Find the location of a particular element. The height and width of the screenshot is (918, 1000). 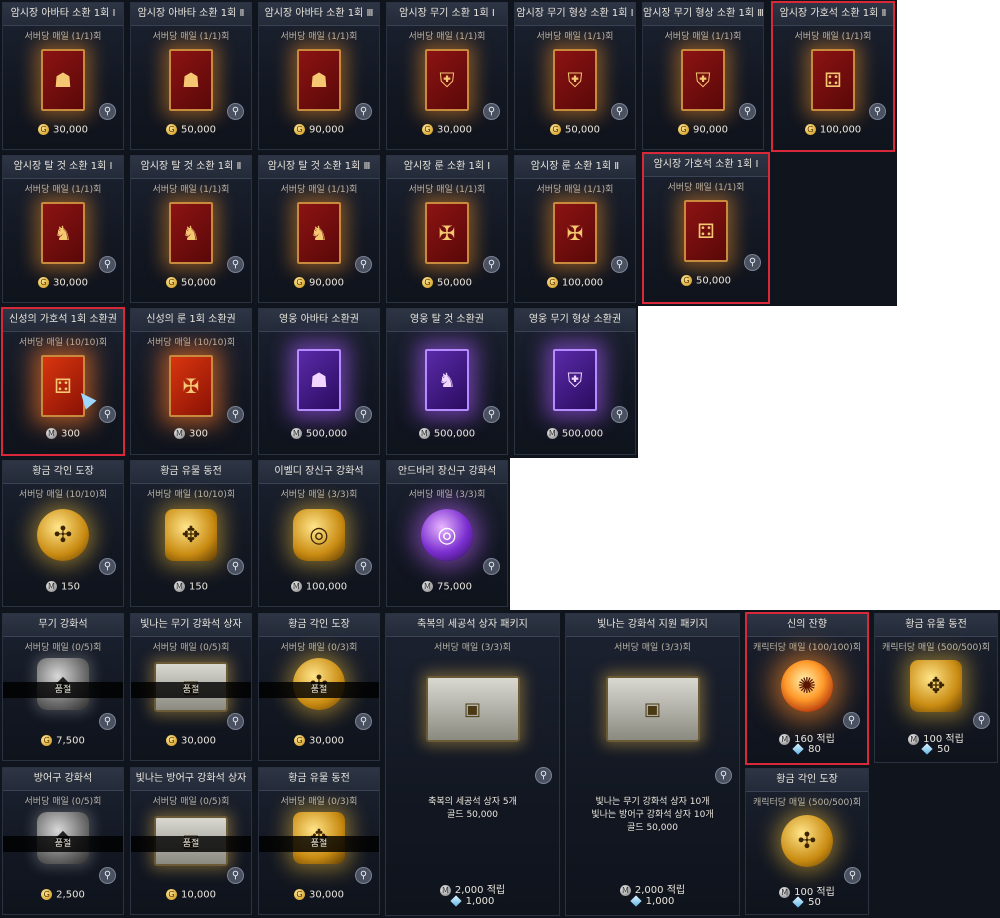

shop-item-card: 영웅 아바타 소환권 ☗ ⚲ M 500,000 is located at coordinates (319, 381).